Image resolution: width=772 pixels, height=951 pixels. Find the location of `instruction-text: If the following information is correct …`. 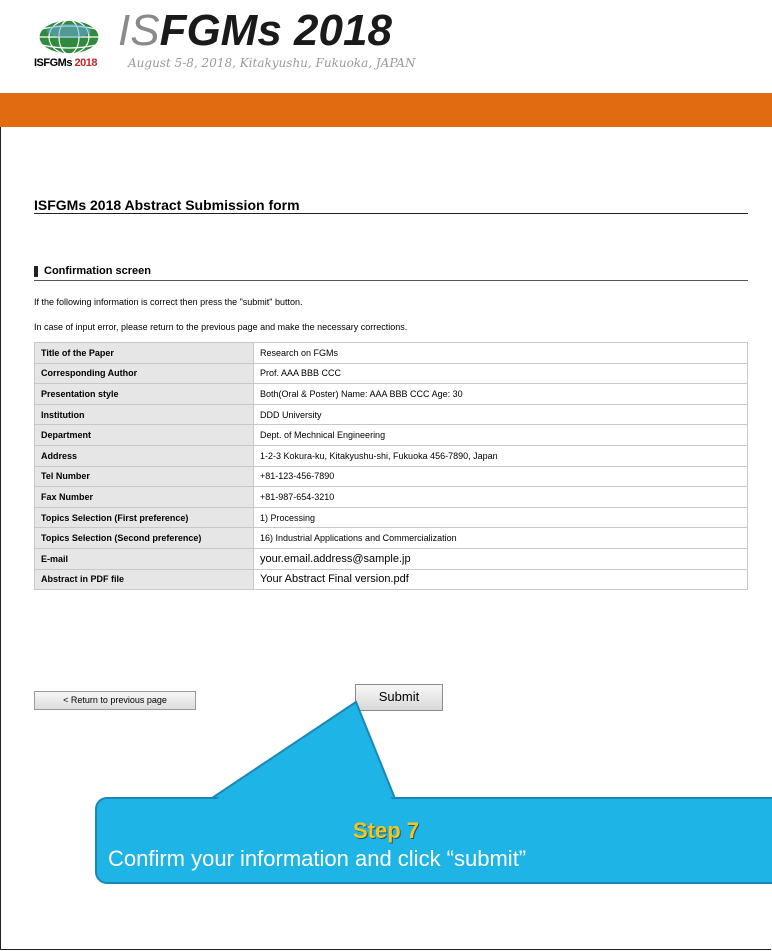

instruction-text: If the following information is correct … is located at coordinates (168, 302).